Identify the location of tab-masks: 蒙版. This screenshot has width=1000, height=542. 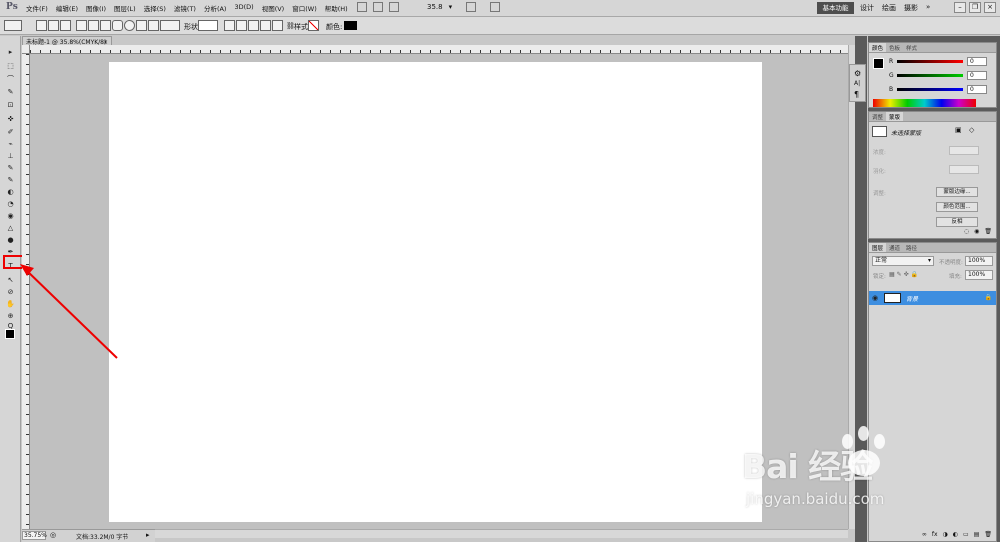
(895, 116).